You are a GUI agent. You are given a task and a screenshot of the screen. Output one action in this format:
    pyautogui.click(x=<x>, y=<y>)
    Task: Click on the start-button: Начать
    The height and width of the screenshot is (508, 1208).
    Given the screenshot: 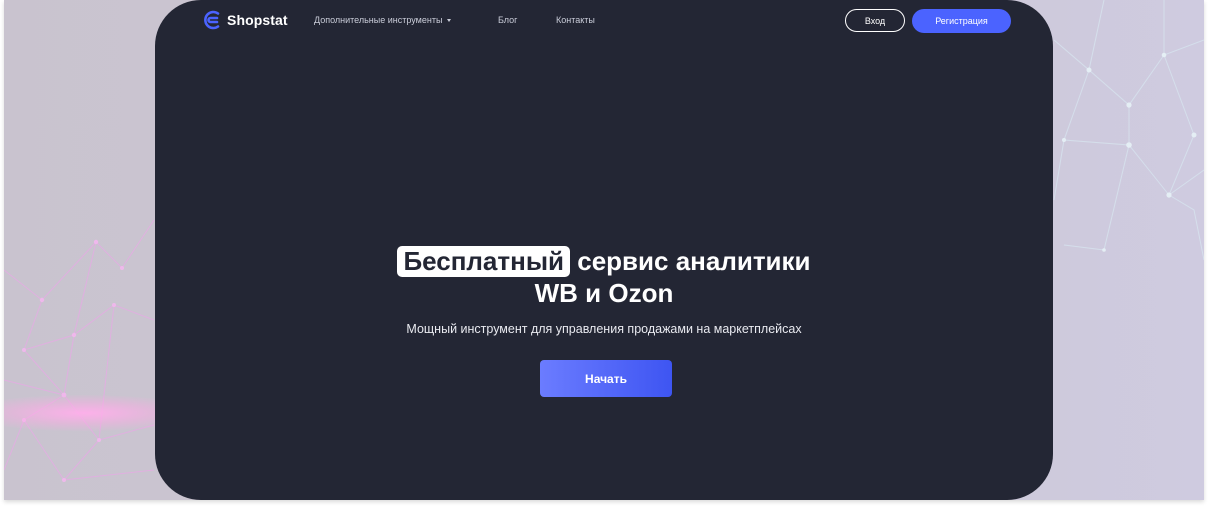 What is the action you would take?
    pyautogui.click(x=606, y=378)
    